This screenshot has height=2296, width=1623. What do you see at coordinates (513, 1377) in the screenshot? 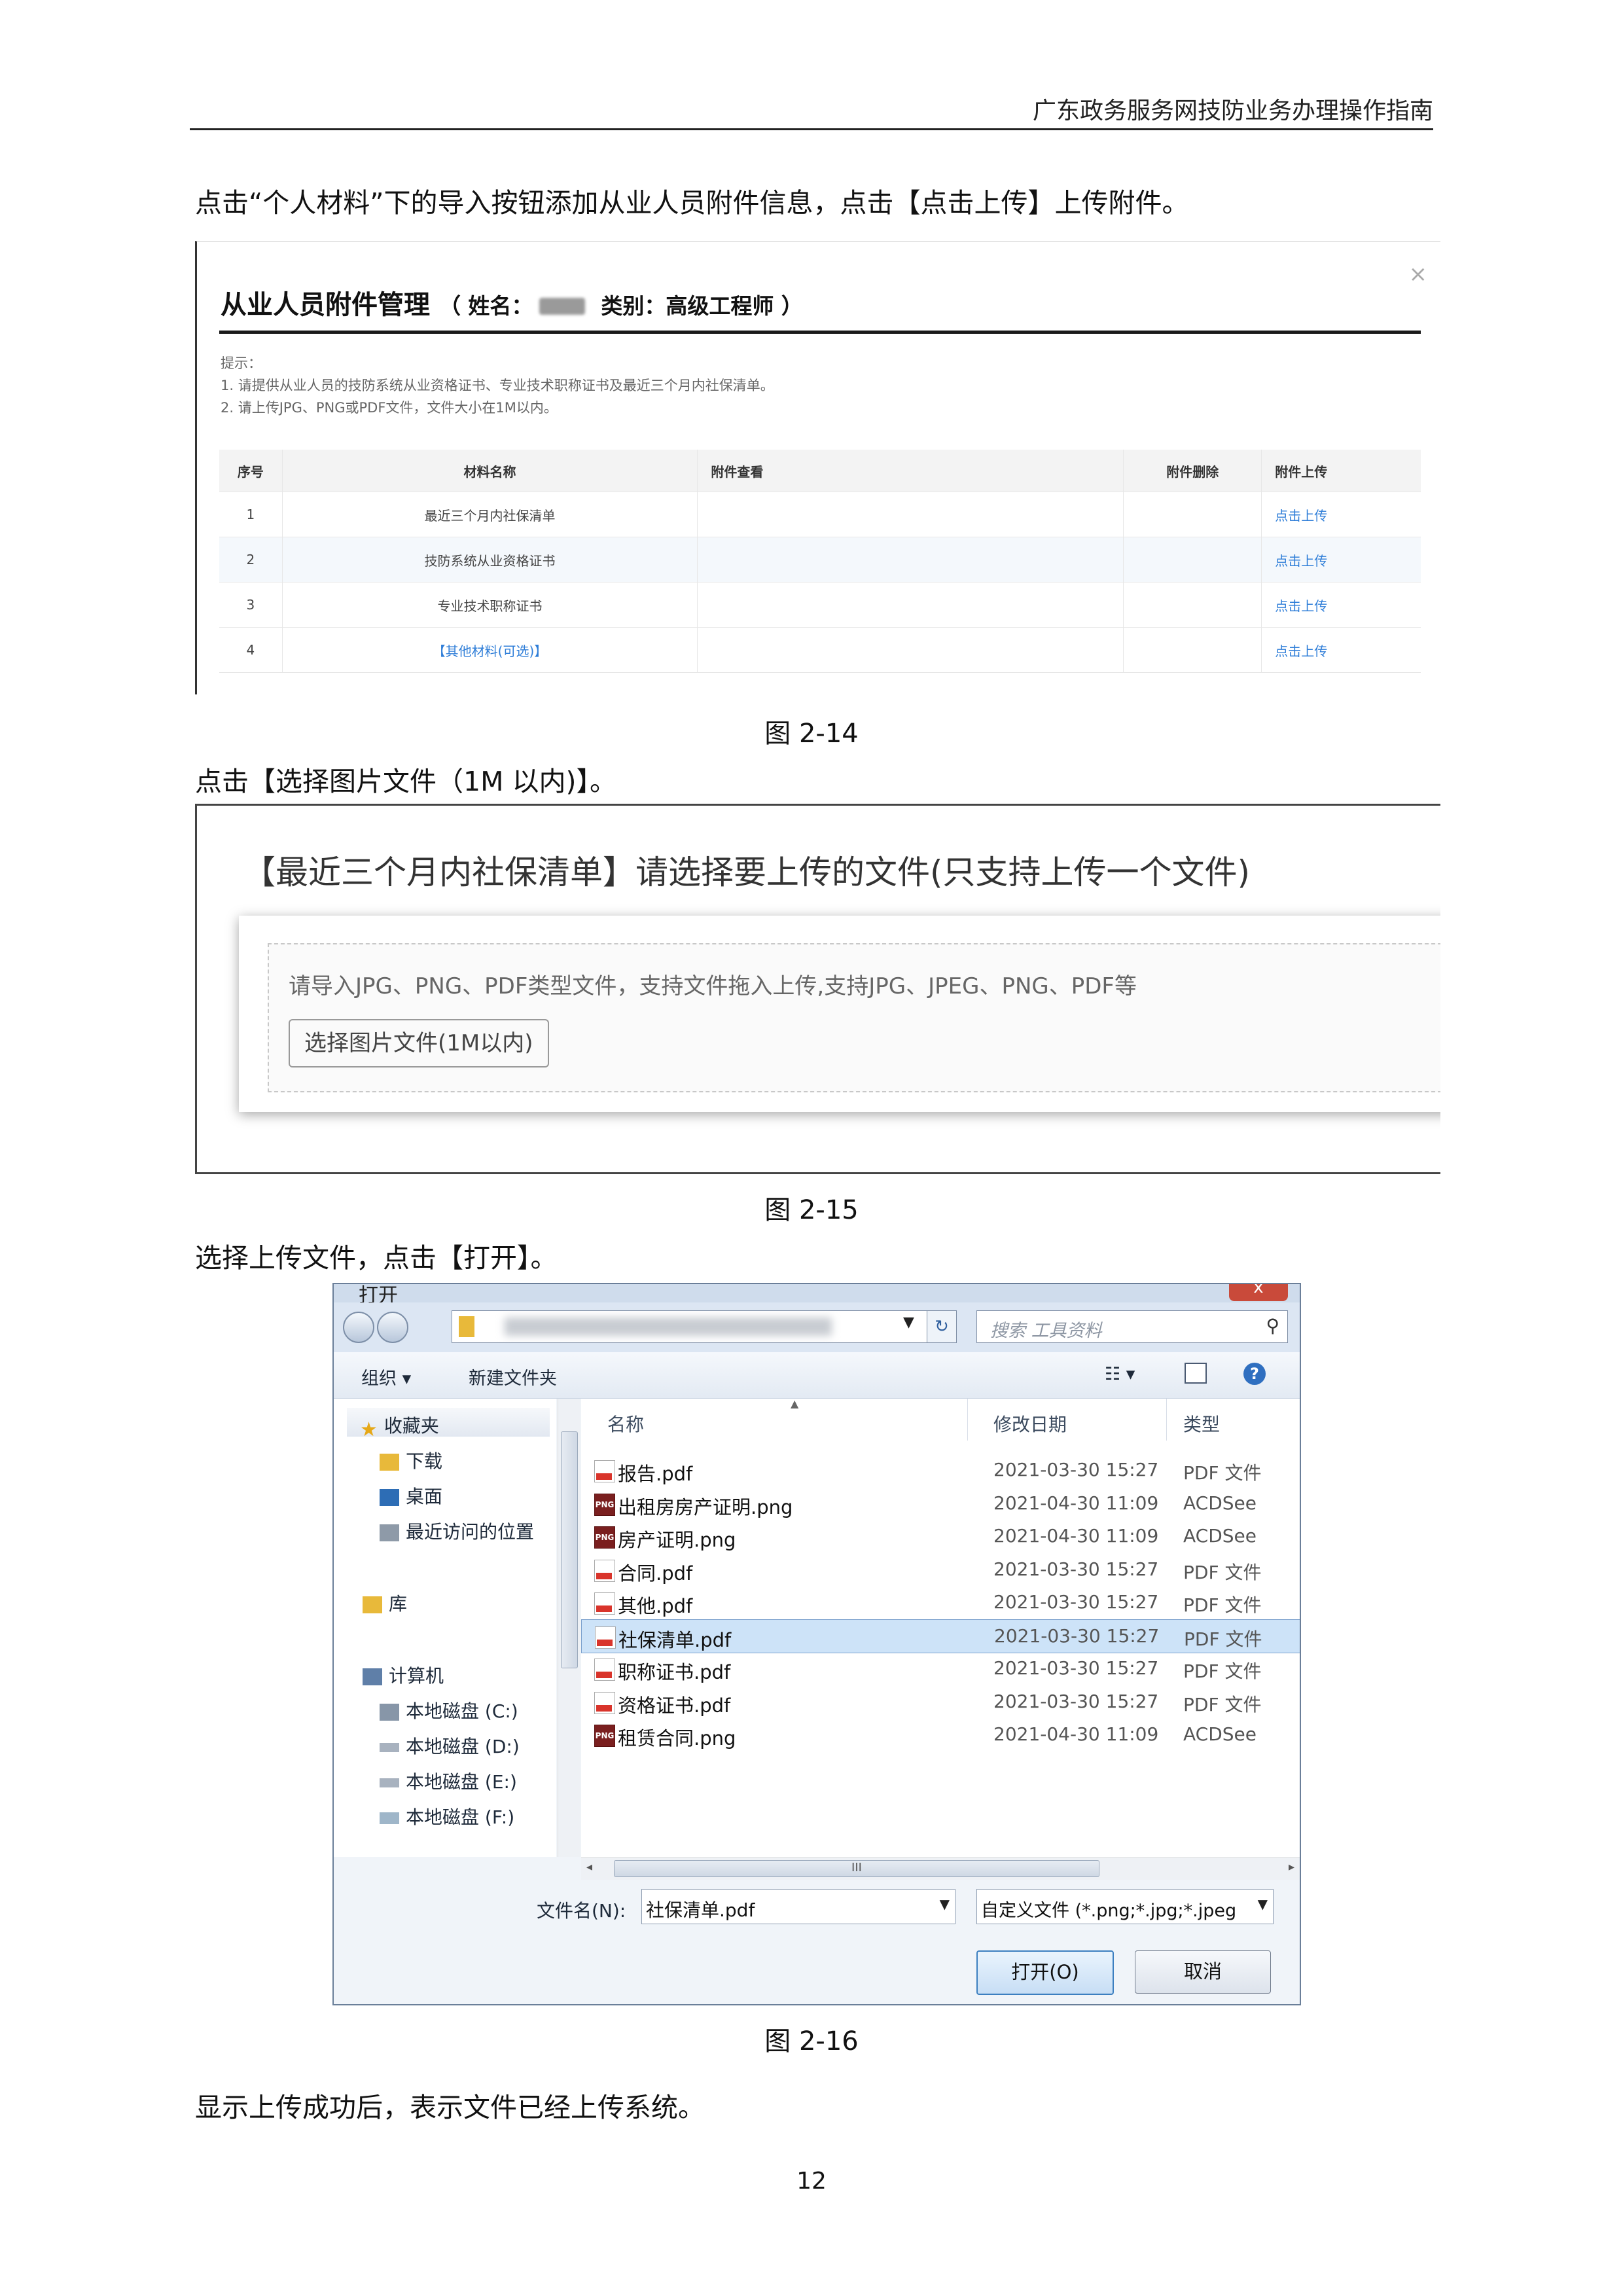
I see `new-folder-button: 新建文件夹` at bounding box center [513, 1377].